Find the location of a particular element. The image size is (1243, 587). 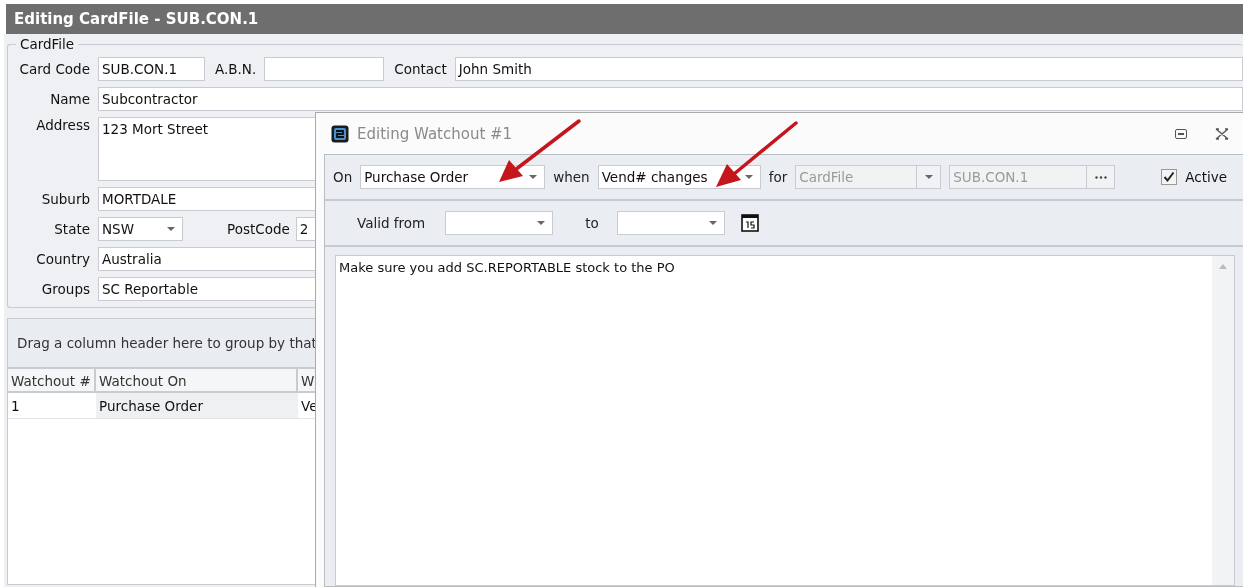

restore-icon is located at coordinates (1181, 133).